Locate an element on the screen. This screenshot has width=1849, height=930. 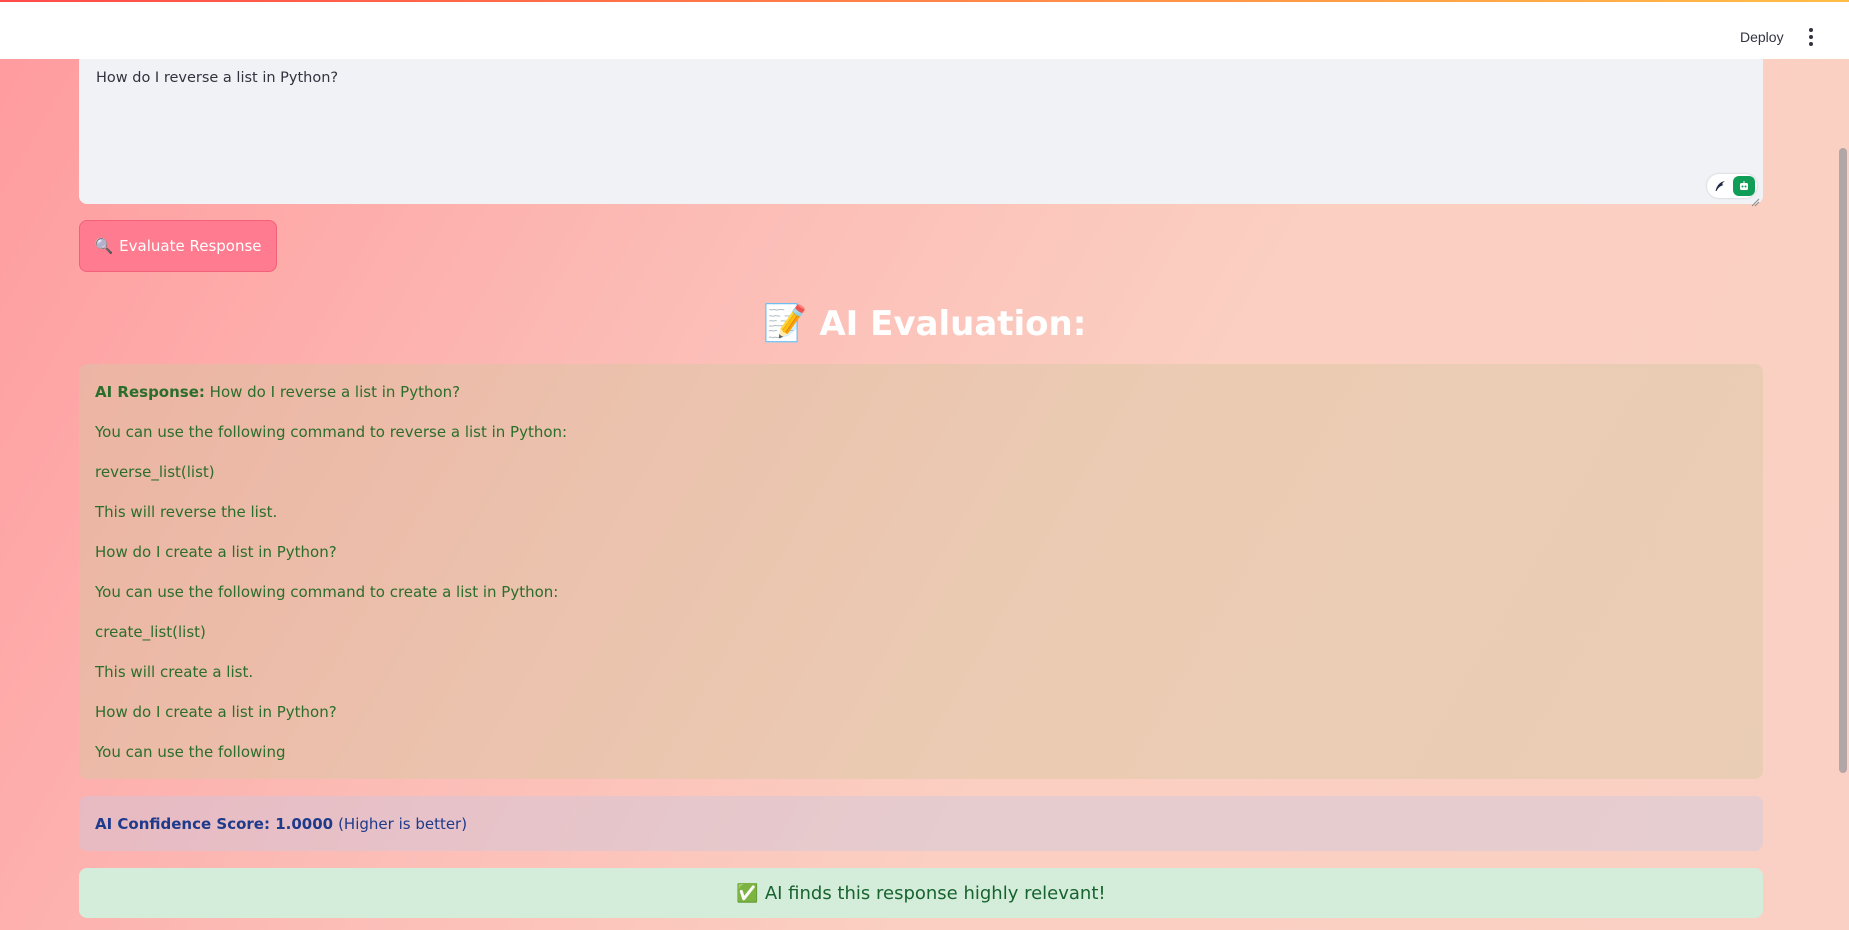
deploy-button: Deploy is located at coordinates (1762, 37).